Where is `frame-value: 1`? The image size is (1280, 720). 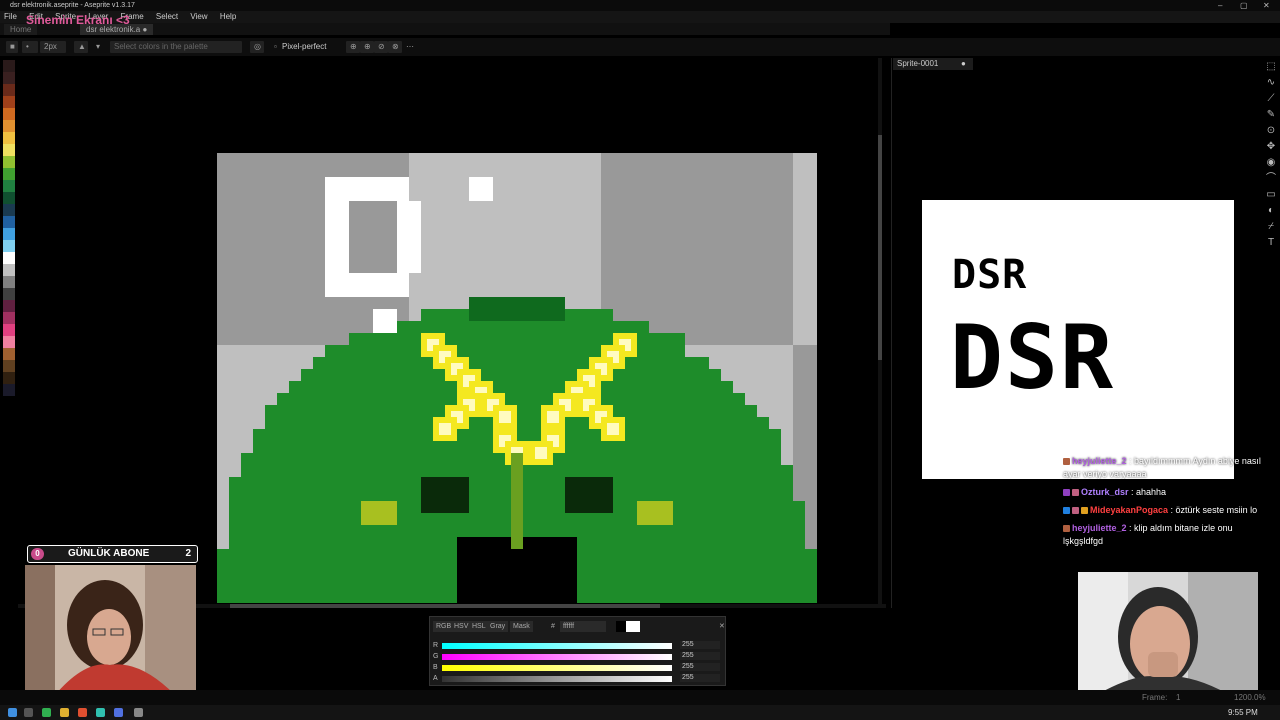 frame-value: 1 is located at coordinates (1178, 697).